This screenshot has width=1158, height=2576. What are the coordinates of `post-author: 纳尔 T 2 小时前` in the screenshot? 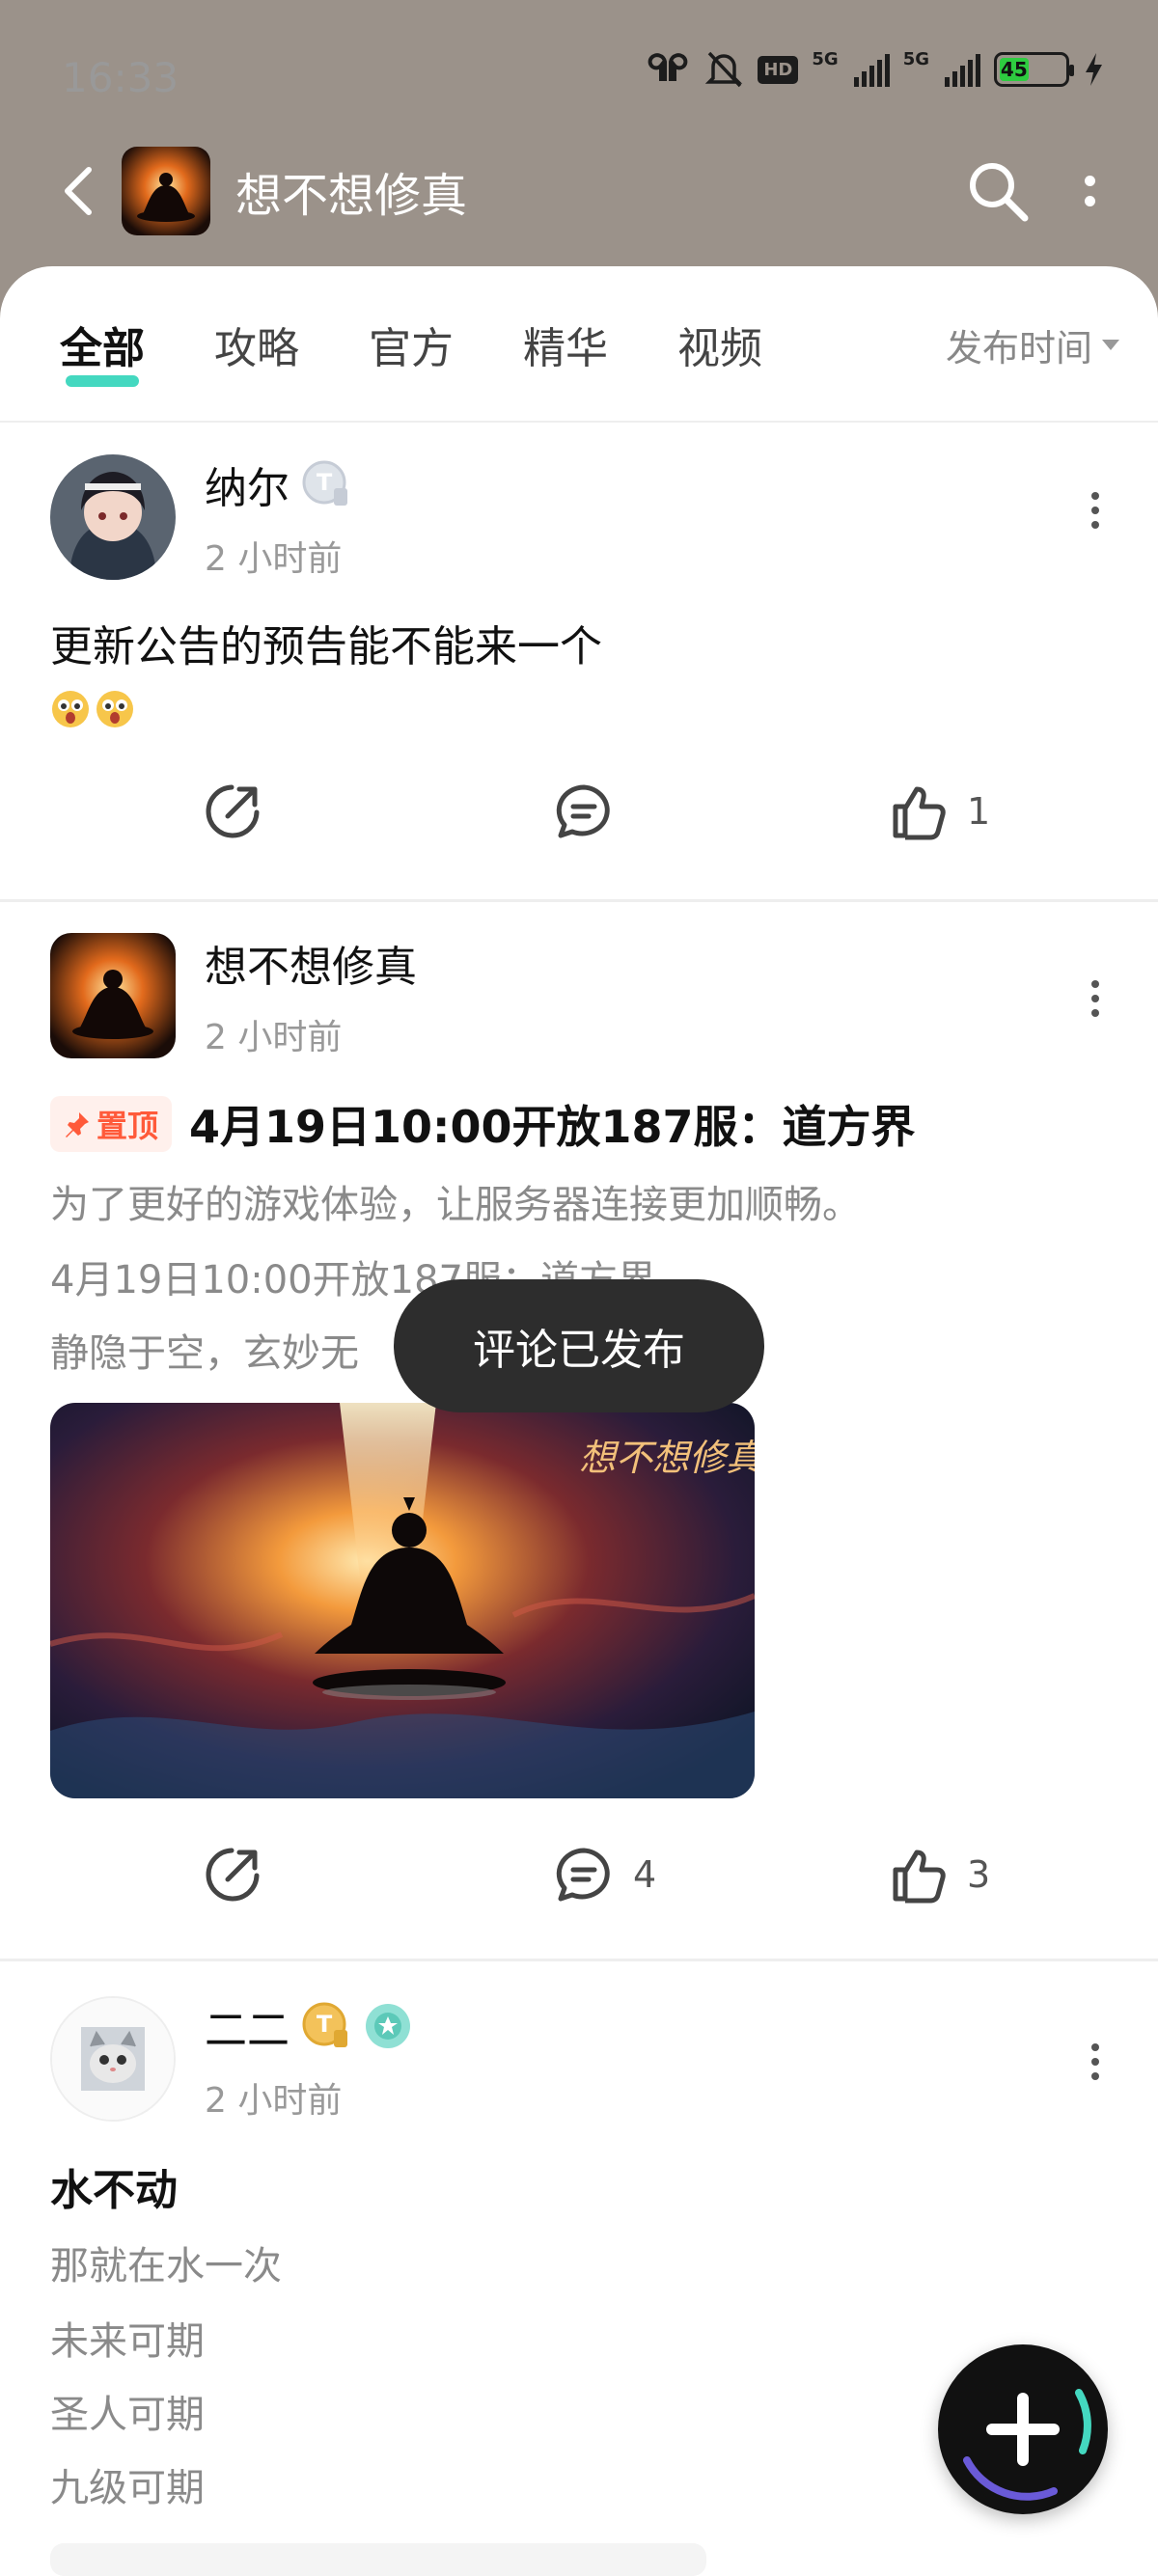 It's located at (200, 517).